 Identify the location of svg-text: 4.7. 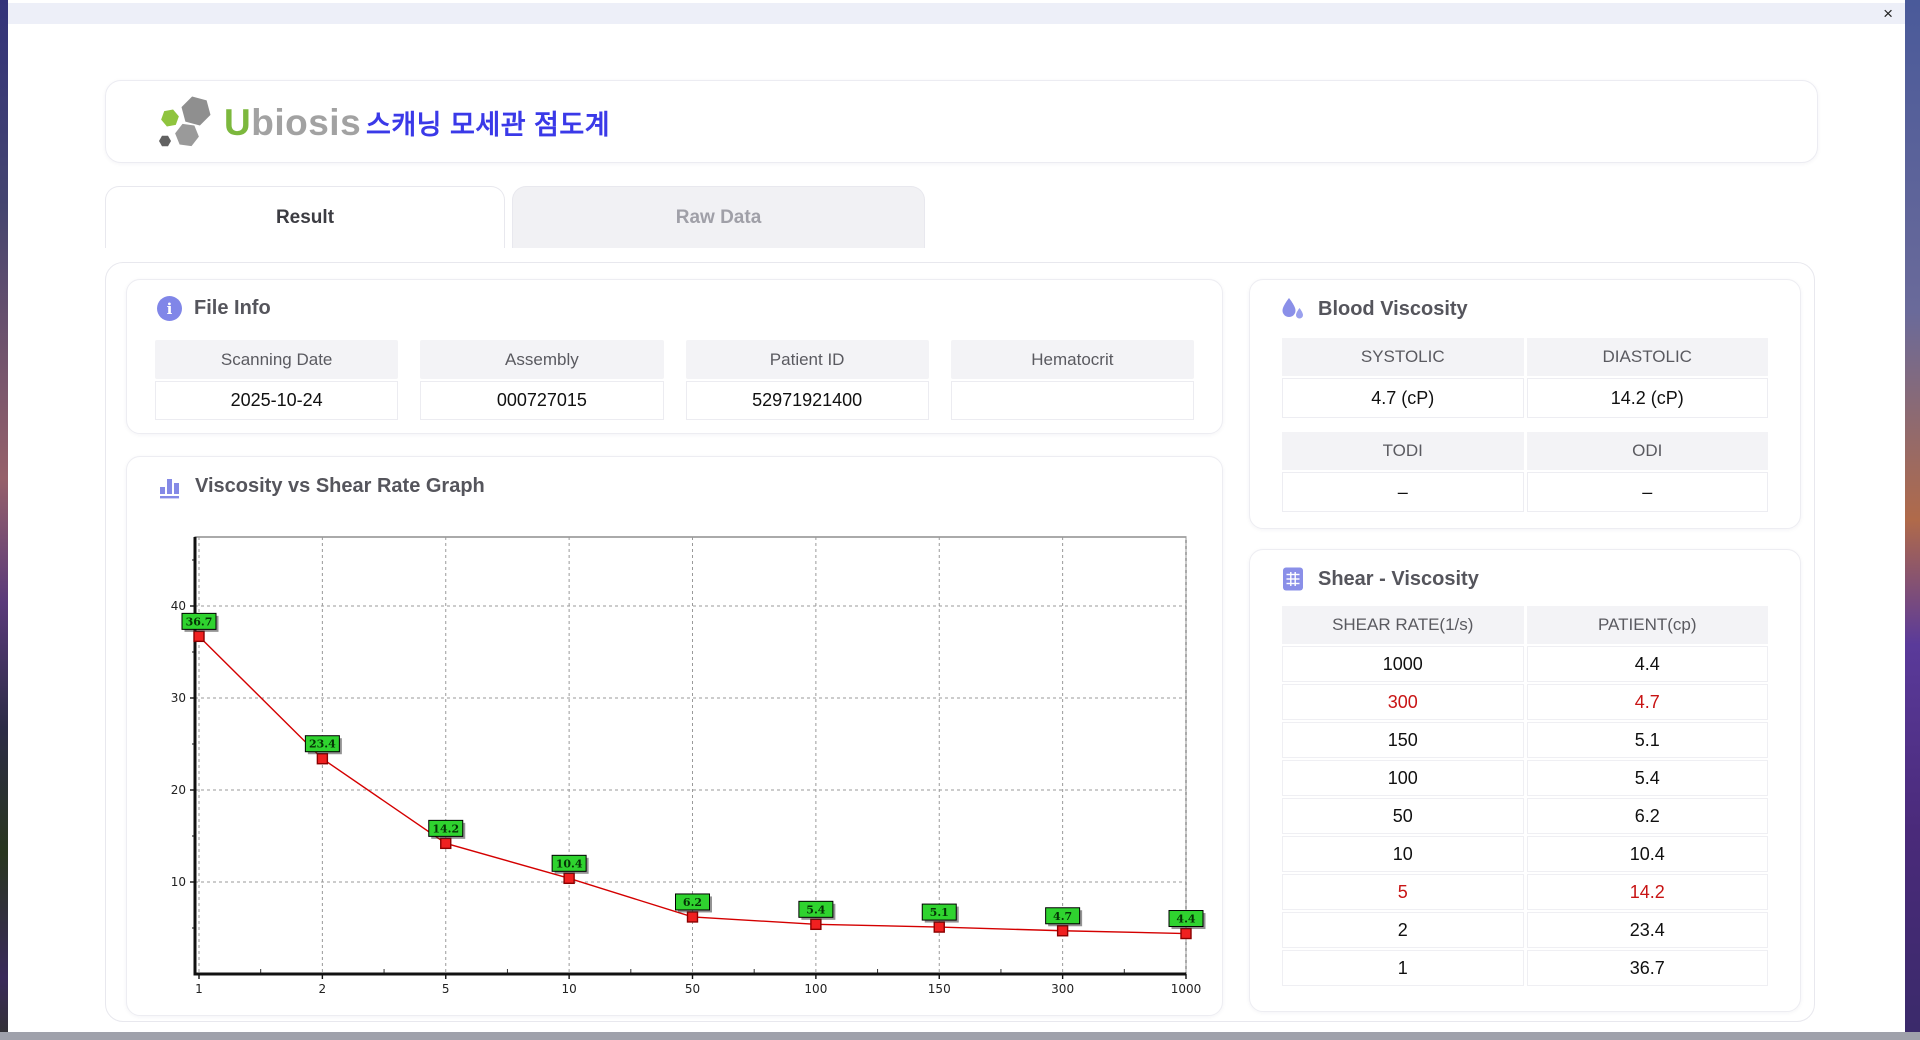
(1062, 916).